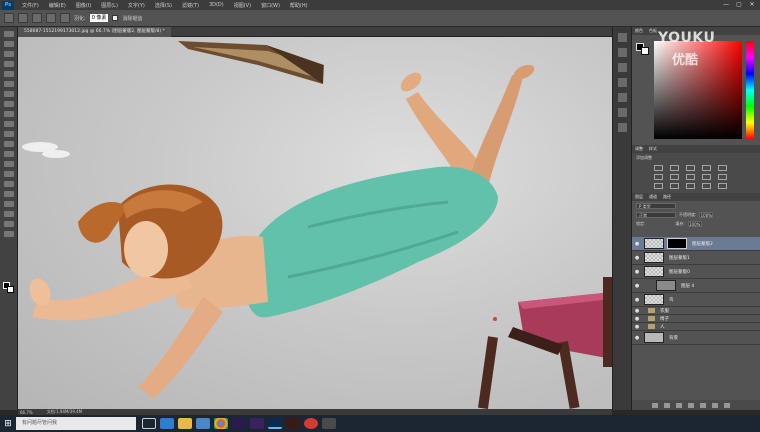 The image size is (760, 432). I want to click on brightness-contrast-icon, so click(658, 168).